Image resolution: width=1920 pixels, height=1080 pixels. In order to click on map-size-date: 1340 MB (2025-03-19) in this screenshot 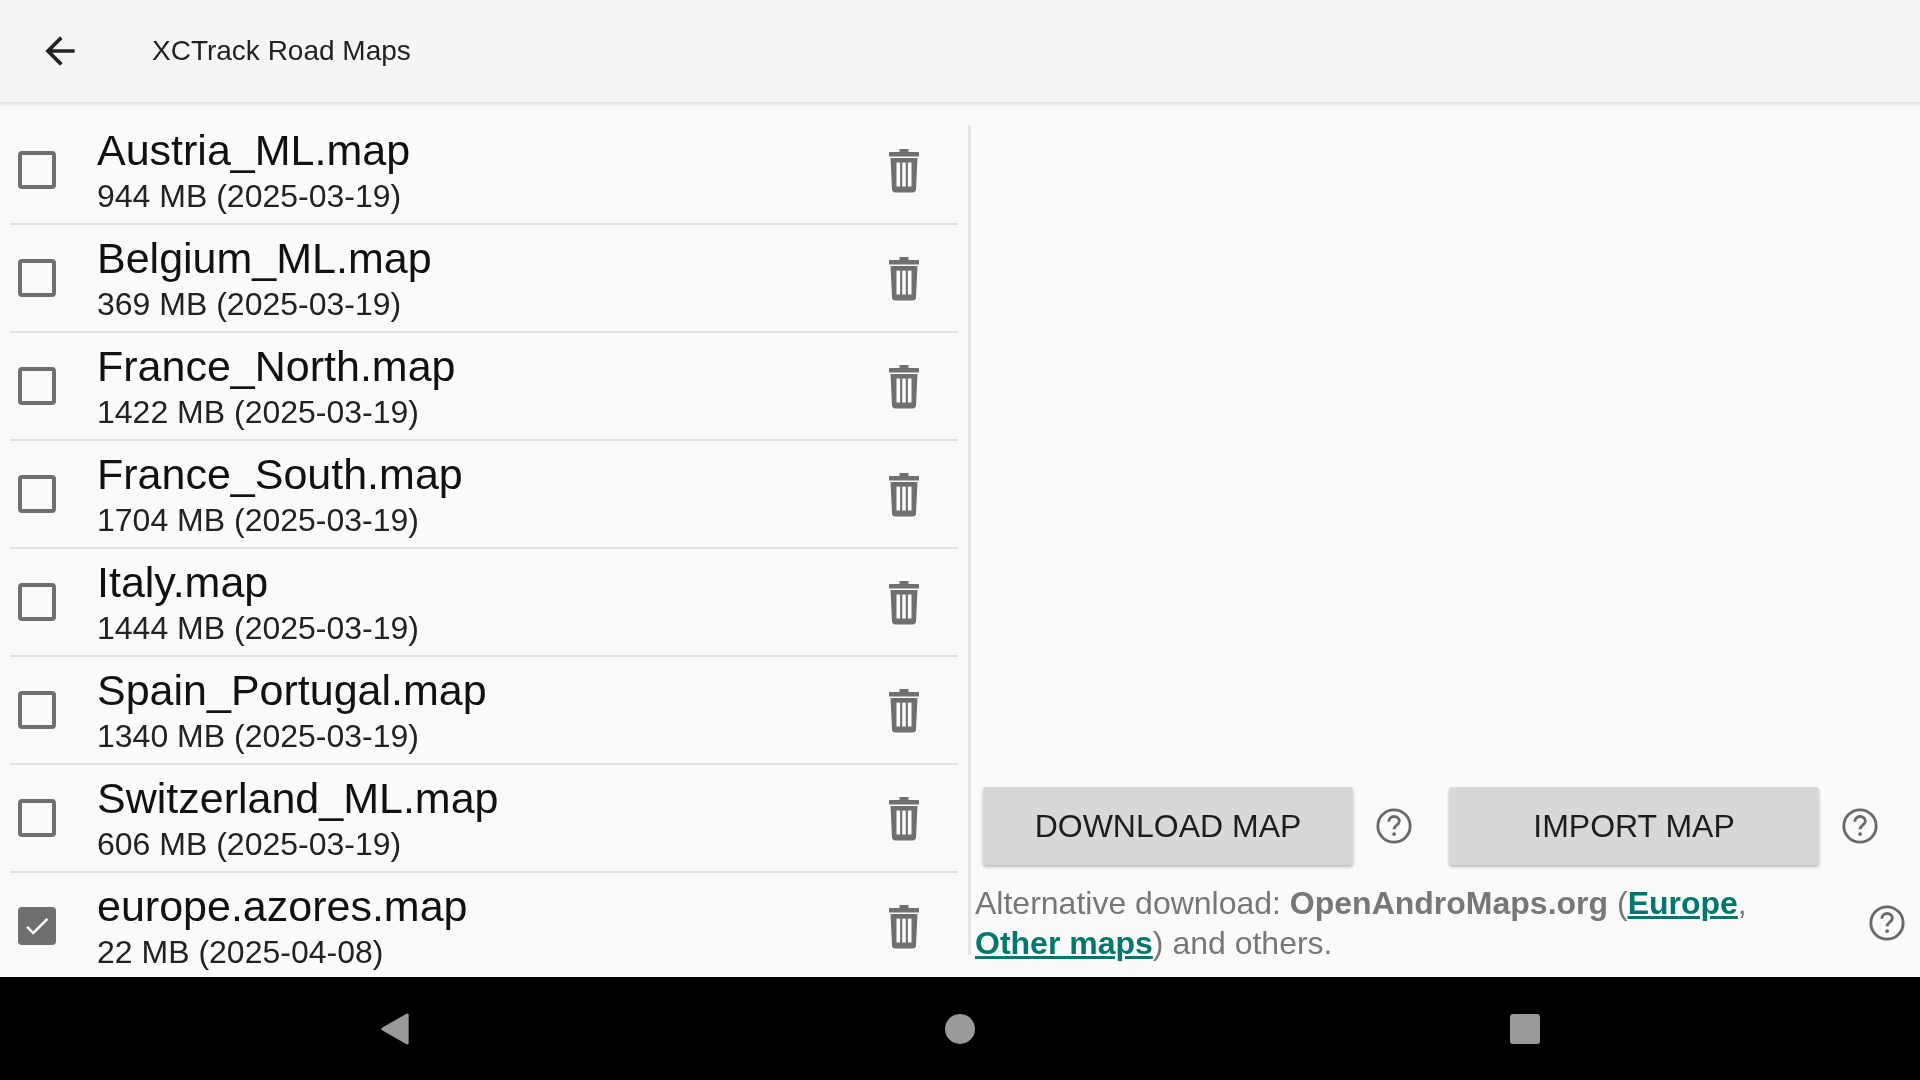, I will do `click(258, 736)`.